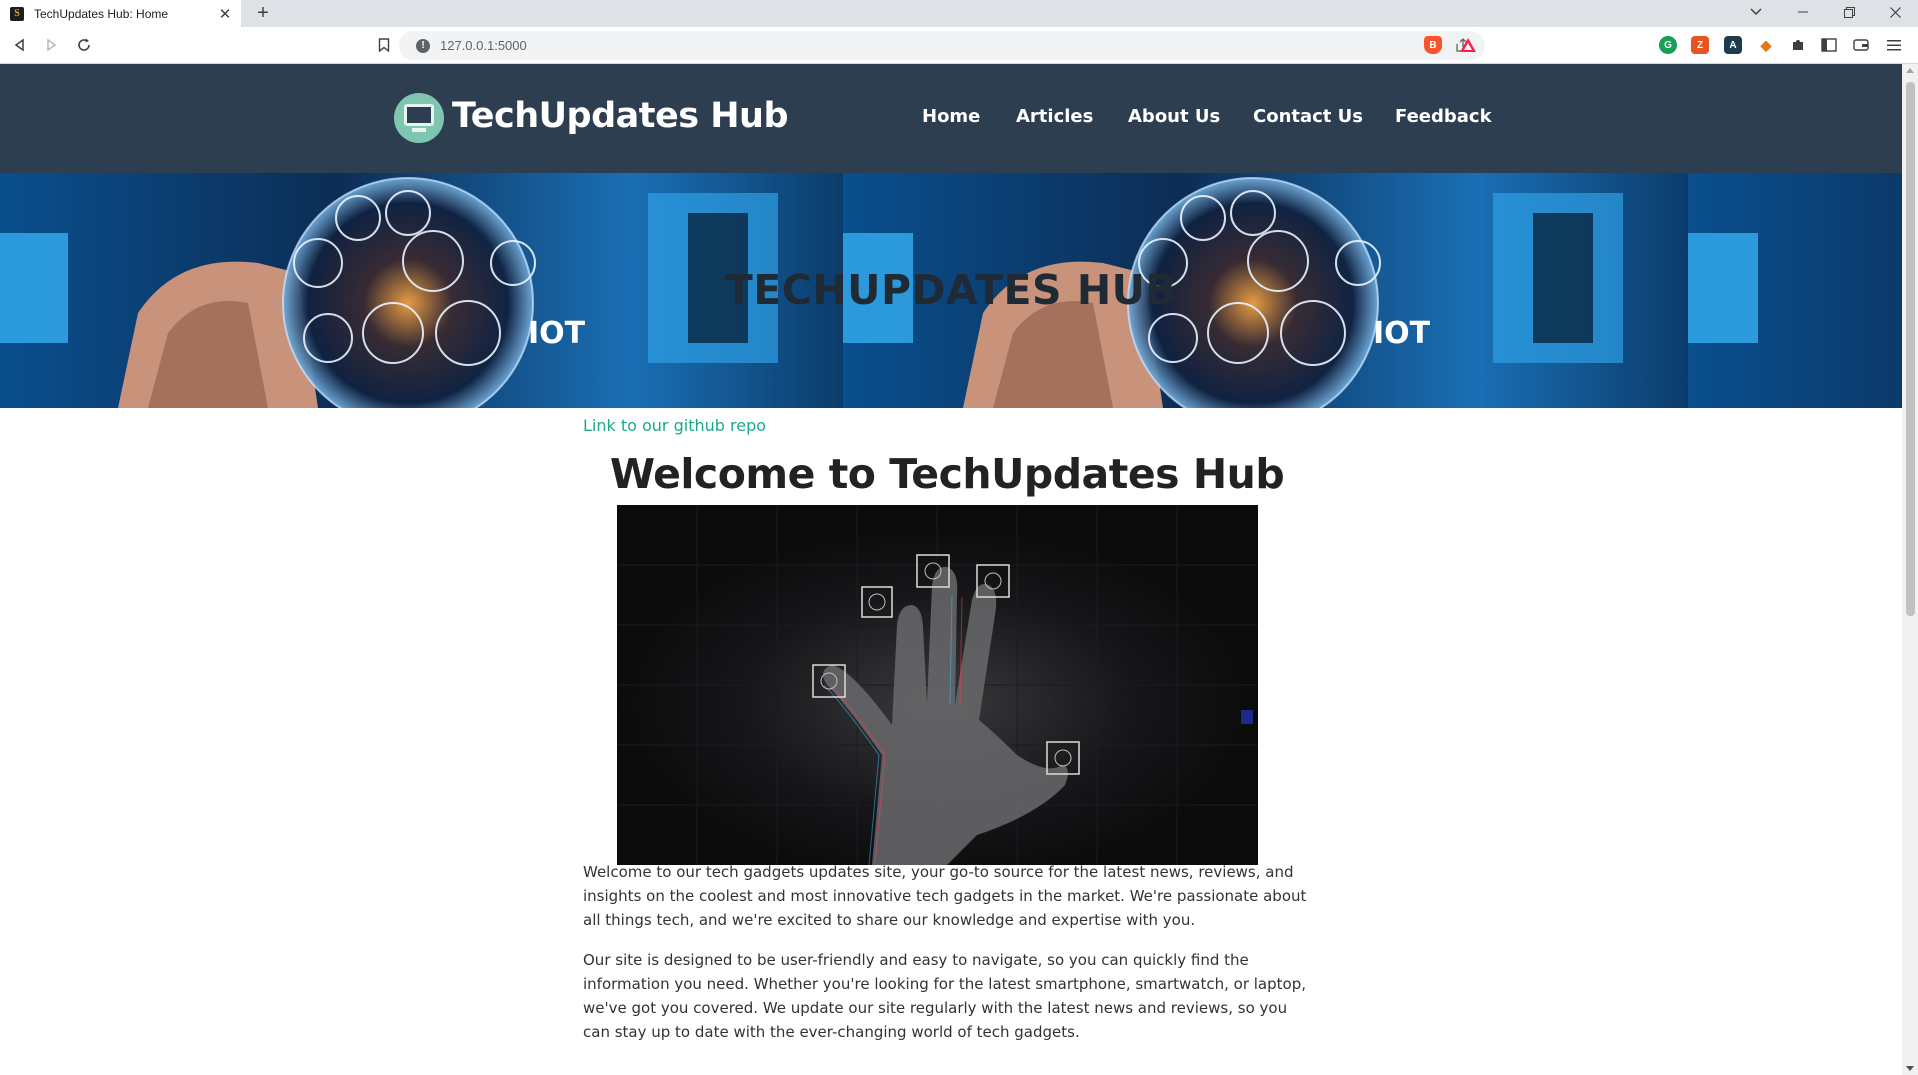 This screenshot has width=1918, height=1075. What do you see at coordinates (51, 45) in the screenshot?
I see `forward-icon` at bounding box center [51, 45].